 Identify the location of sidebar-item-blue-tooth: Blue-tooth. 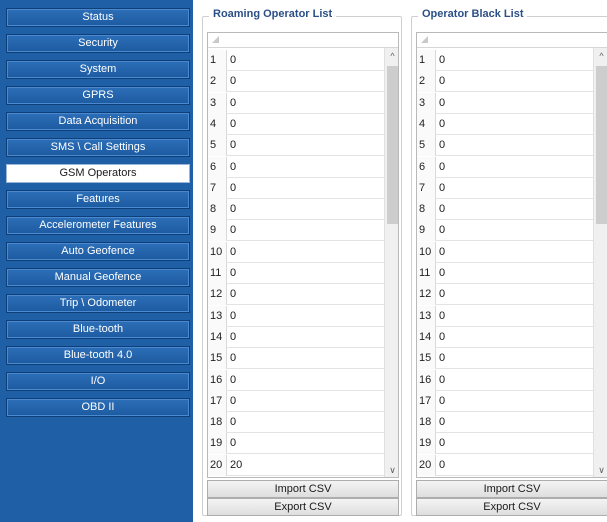
(98, 329).